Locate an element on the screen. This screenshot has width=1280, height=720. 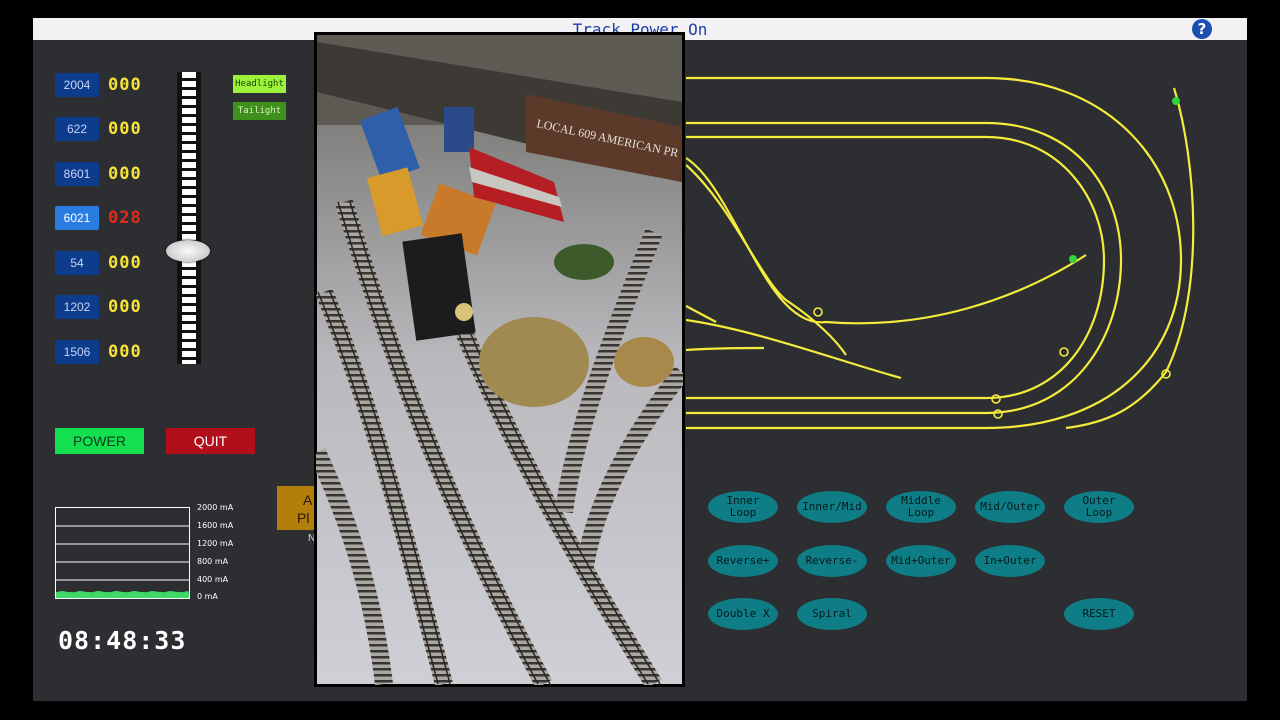
loco-button-8601: 8601 is located at coordinates (77, 174).